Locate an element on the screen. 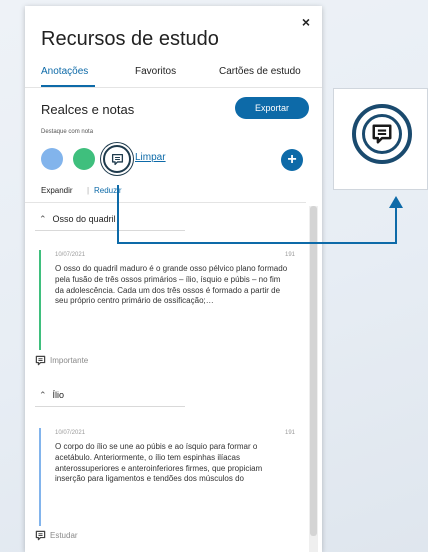  group-title: Ílio is located at coordinates (58, 395).